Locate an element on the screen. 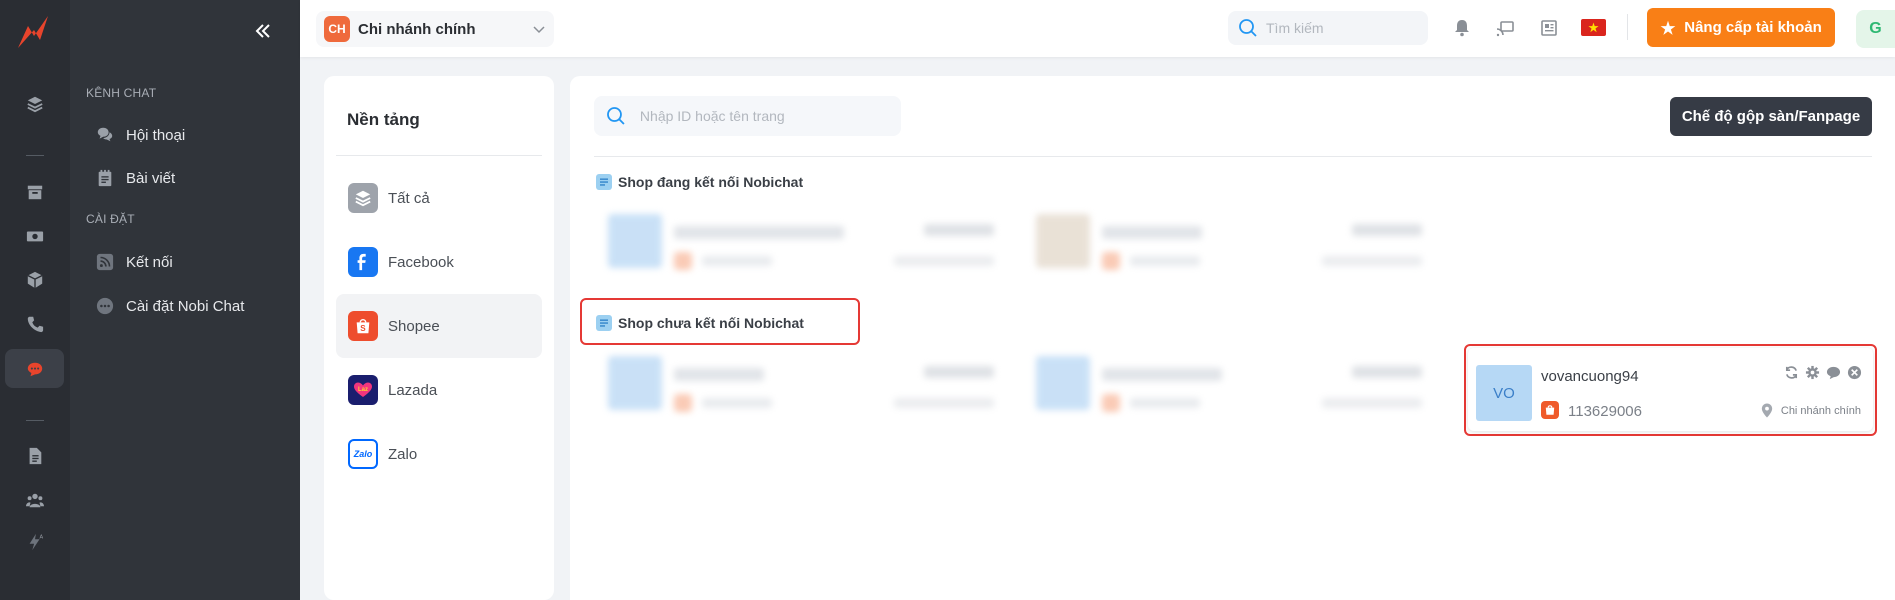 This screenshot has height=600, width=1895. top-search is located at coordinates (1328, 28).